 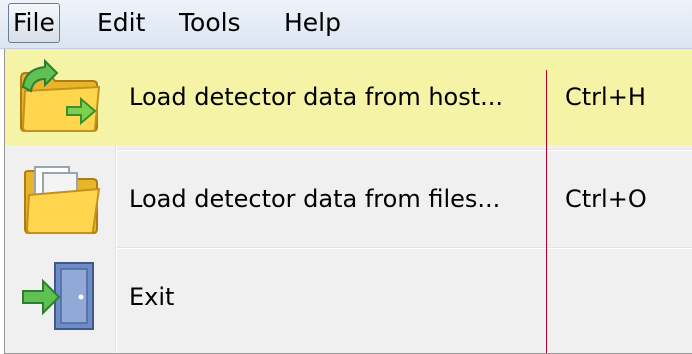 I want to click on exit-door-icon, so click(x=58, y=296).